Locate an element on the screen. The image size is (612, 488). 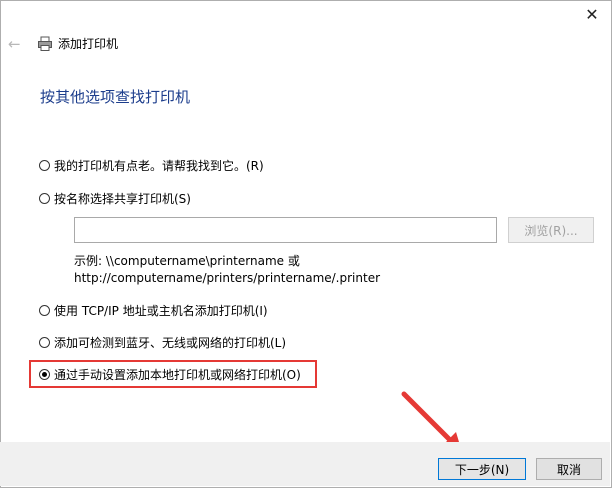
option-bluetooth-wireless: 添加可检测到蓝牙、无线或网络的打印机(L) is located at coordinates (162, 342).